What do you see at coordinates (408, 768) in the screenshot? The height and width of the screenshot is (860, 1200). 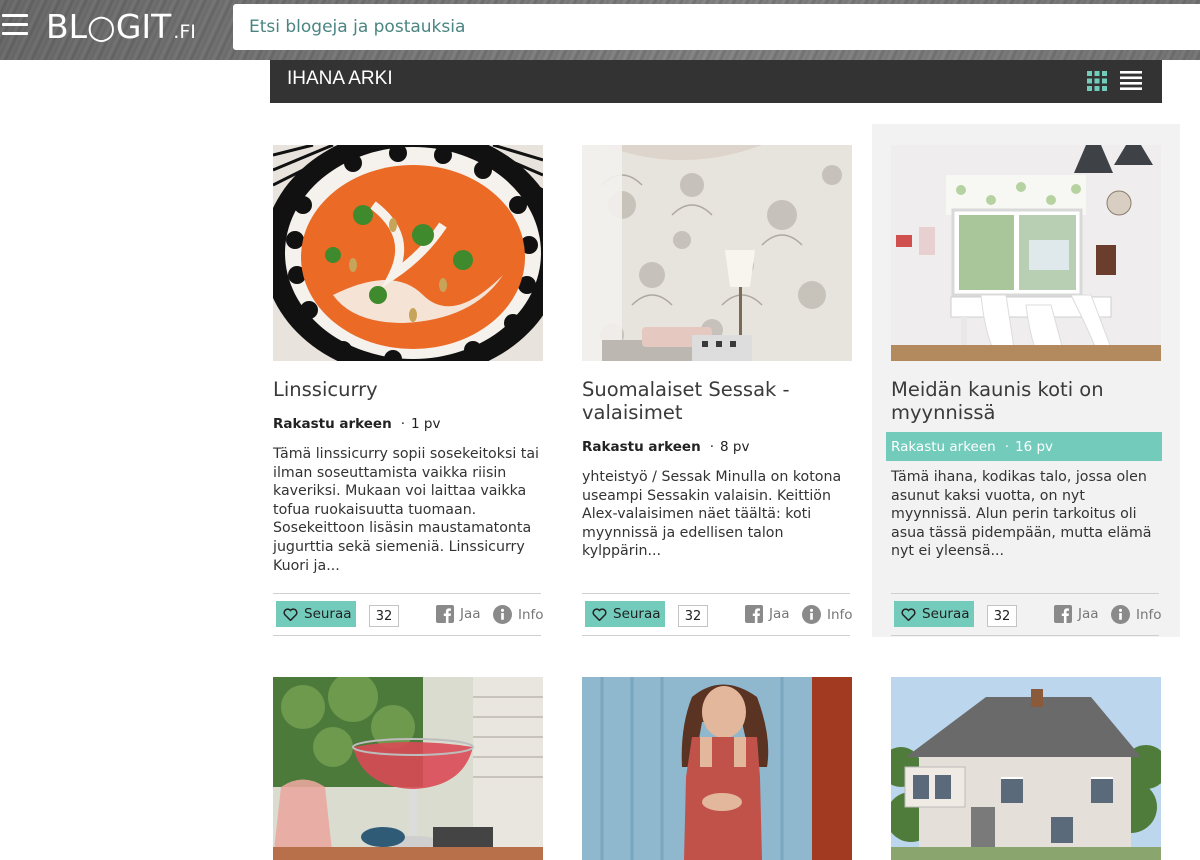 I see `post-image-drinks` at bounding box center [408, 768].